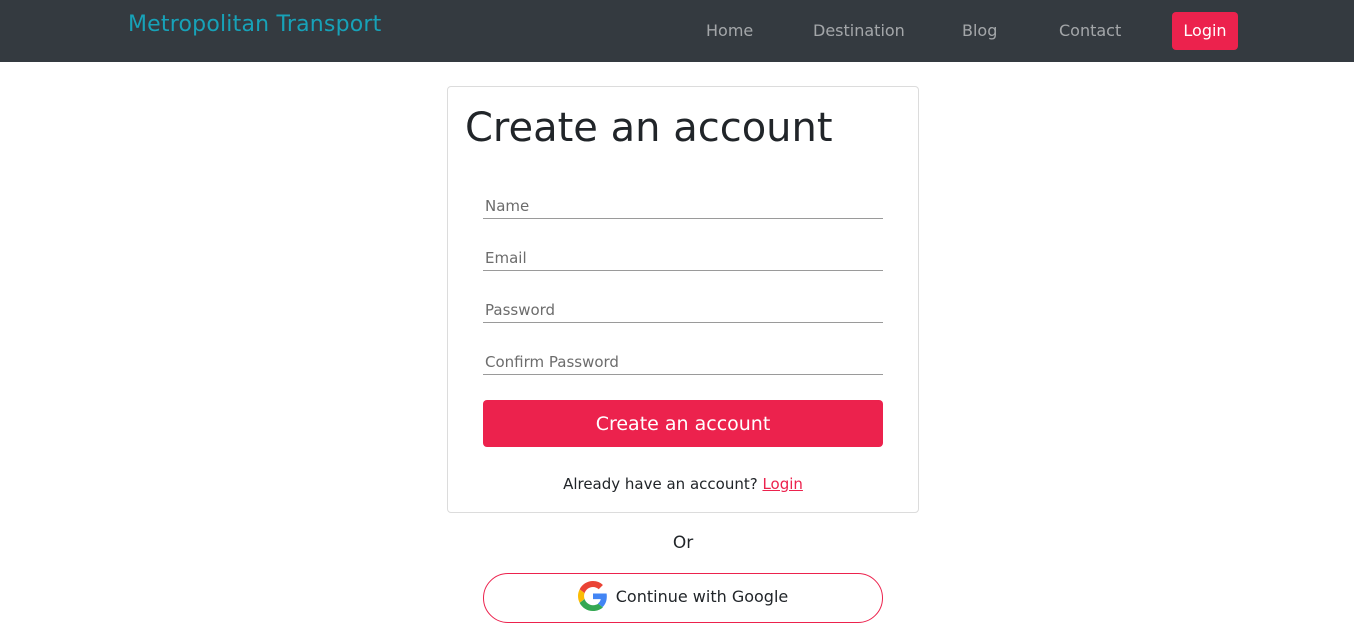  Describe the element at coordinates (683, 254) in the screenshot. I see `email-input` at that location.